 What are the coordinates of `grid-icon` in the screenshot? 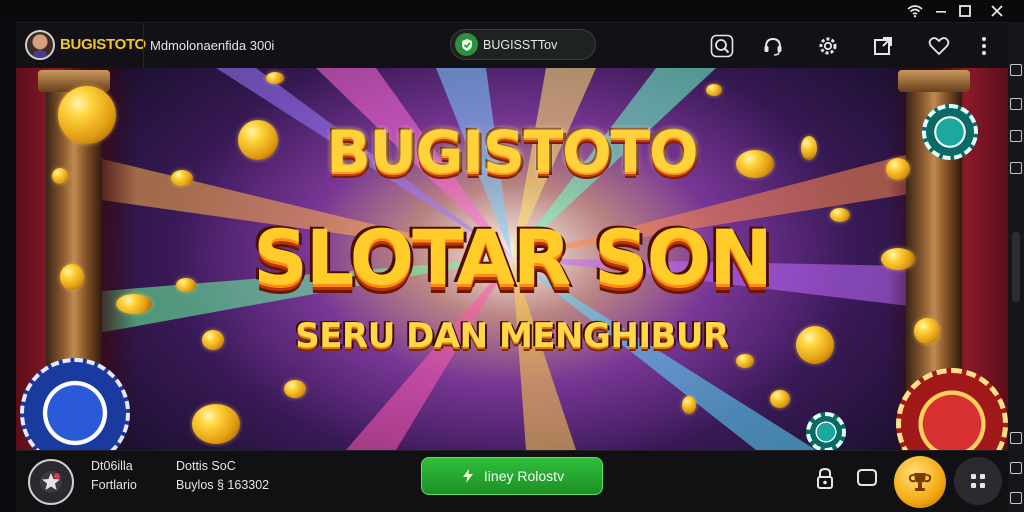 It's located at (978, 481).